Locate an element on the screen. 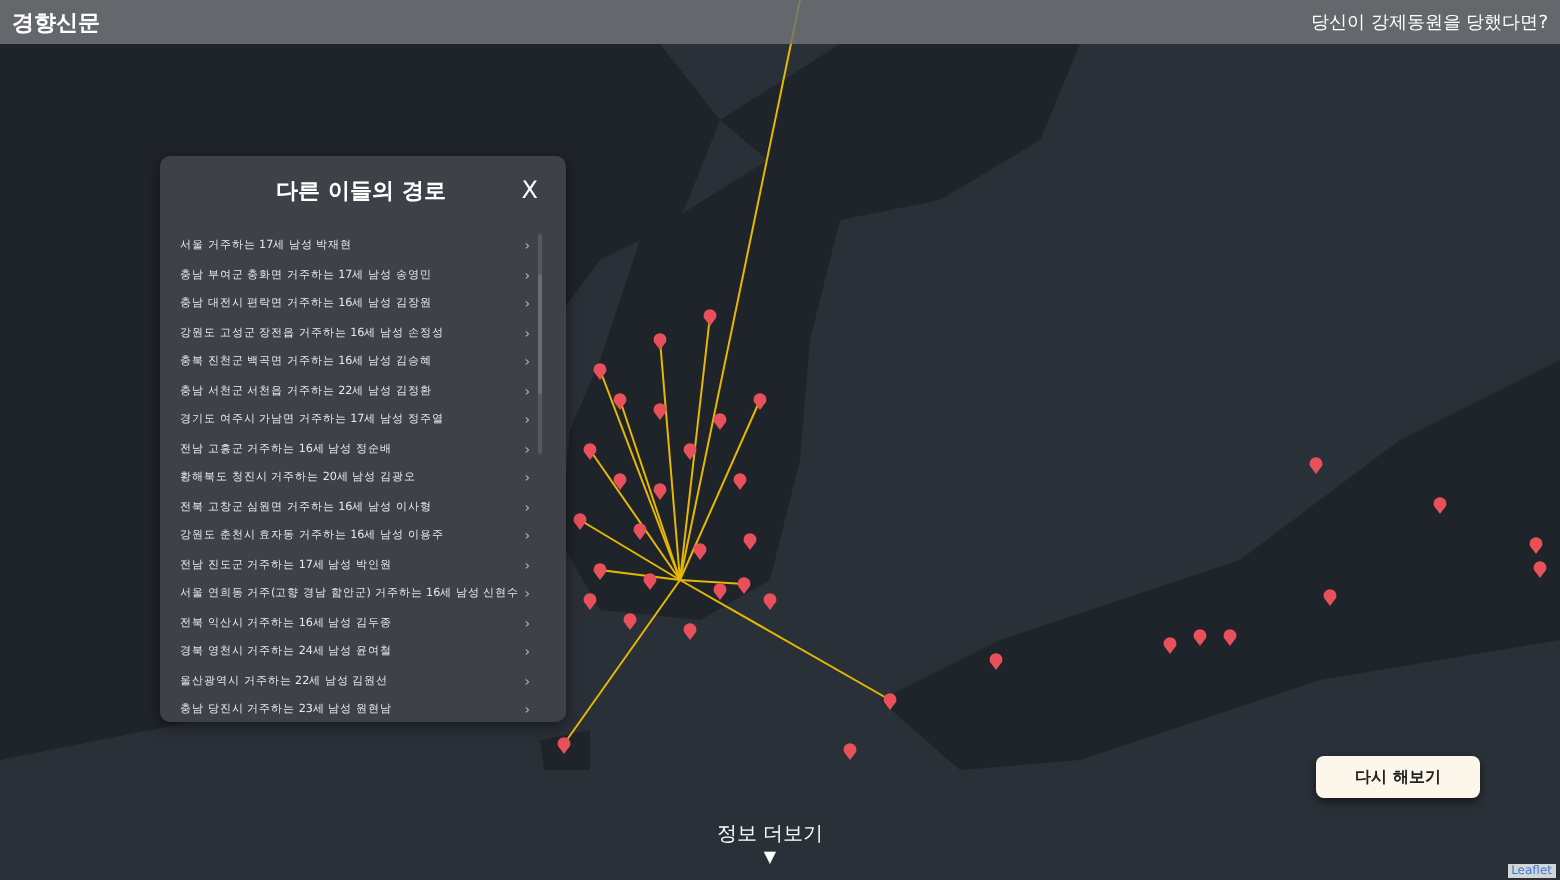 This screenshot has width=1560, height=880. logo-text: 경향신문 is located at coordinates (56, 22).